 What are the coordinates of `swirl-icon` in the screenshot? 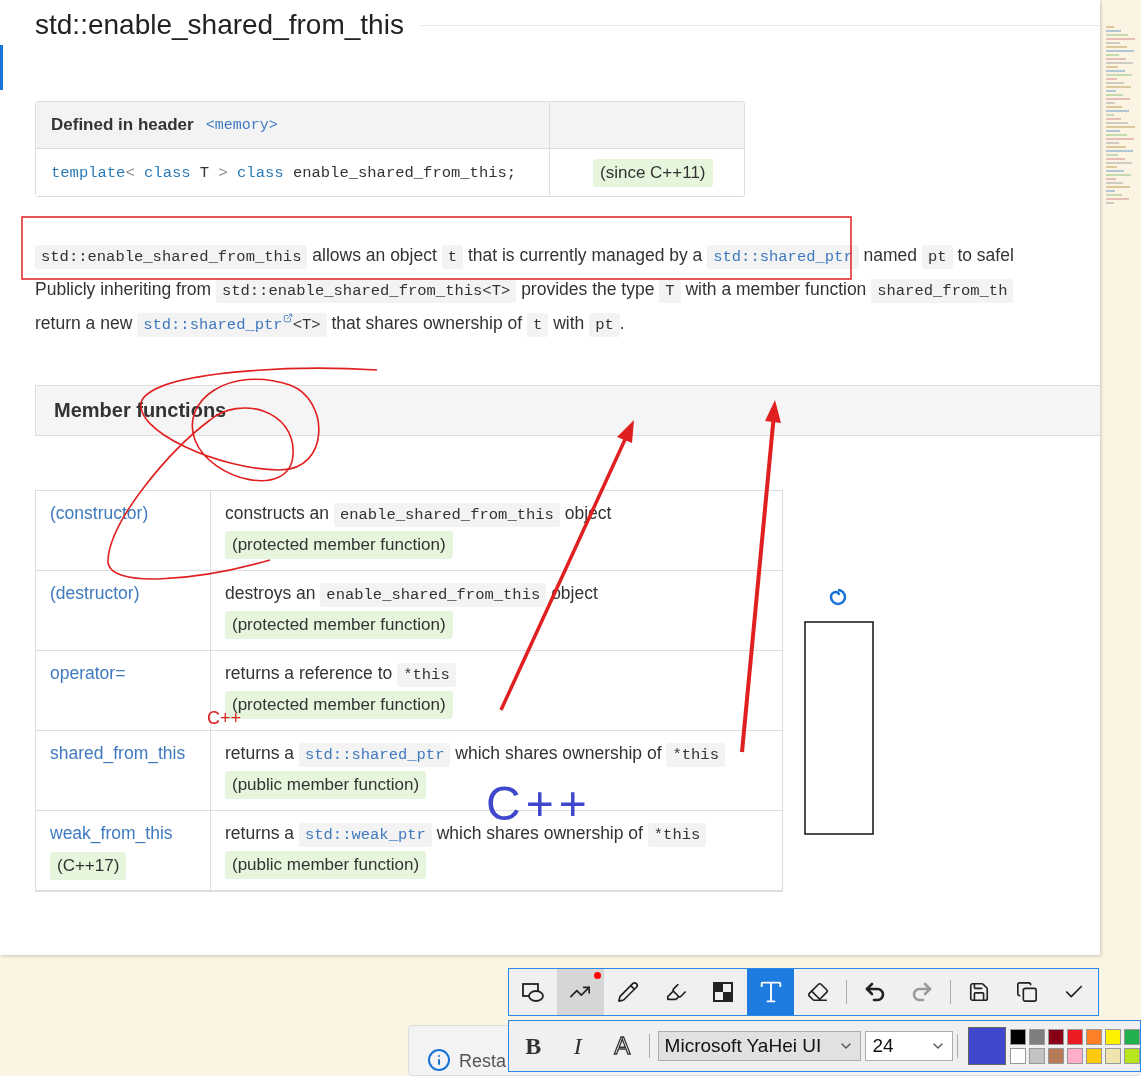 It's located at (838, 597).